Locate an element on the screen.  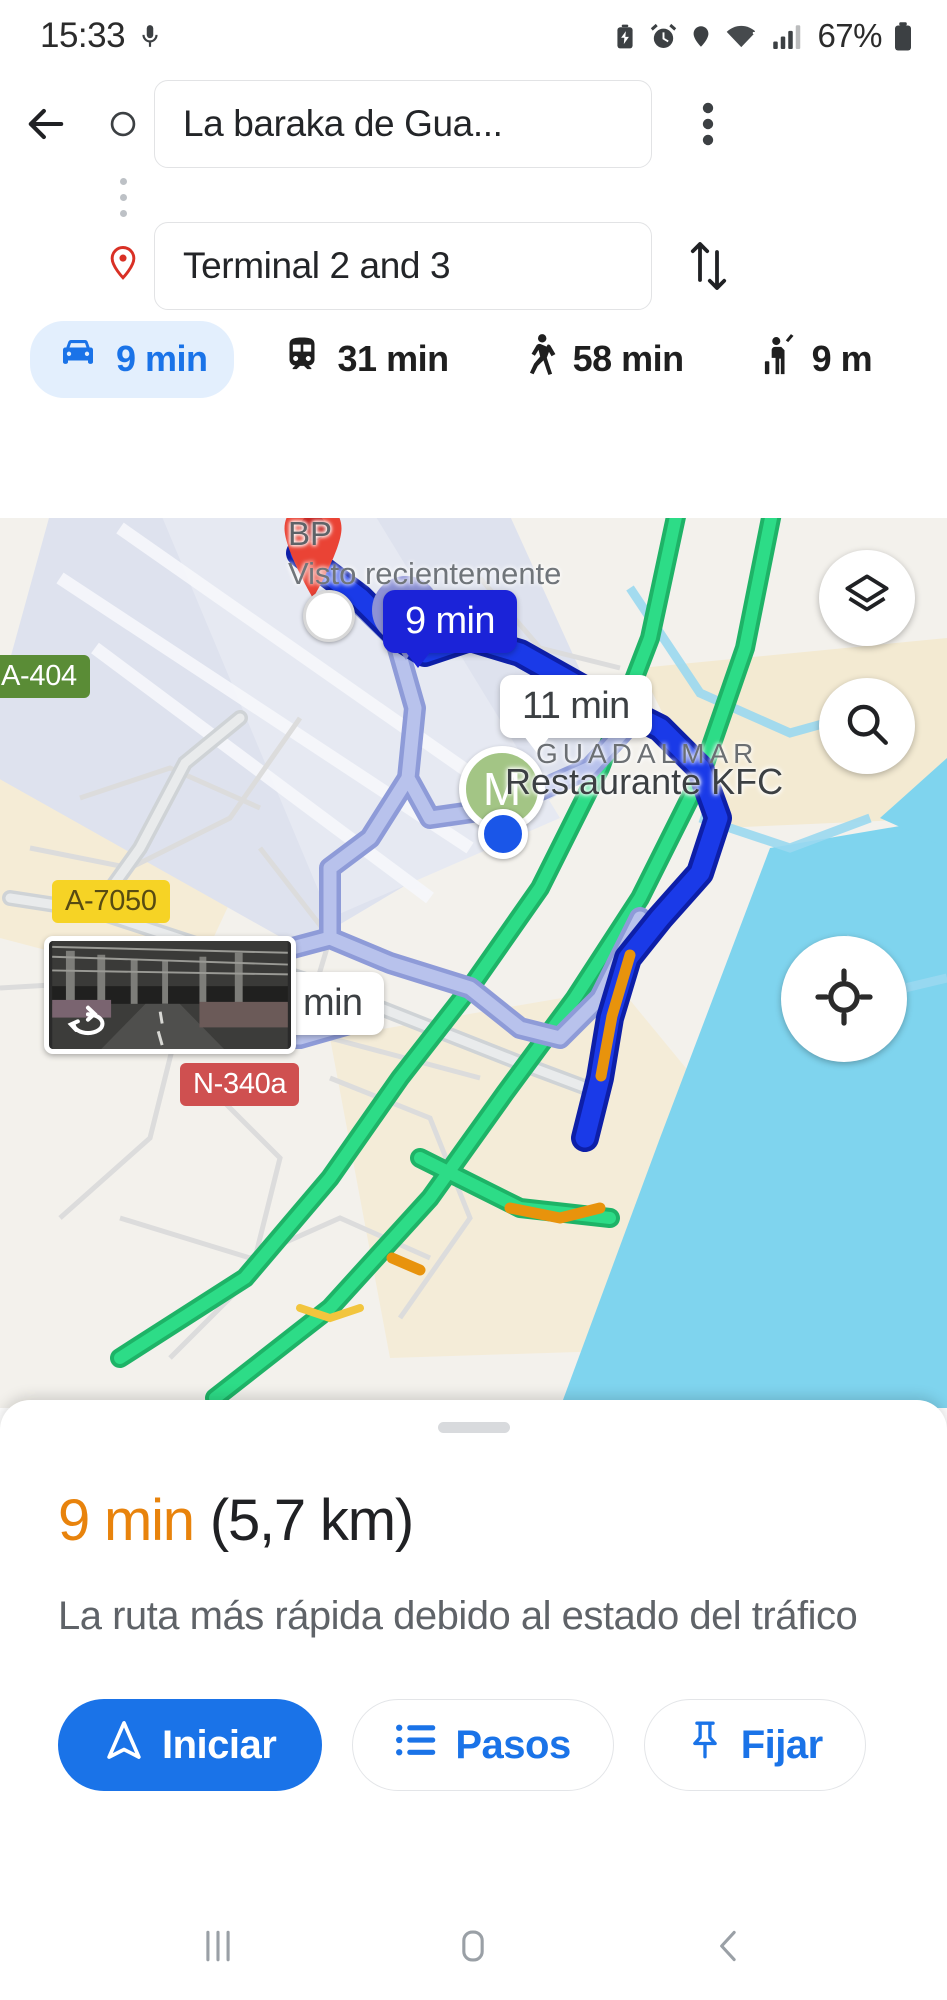
circle-origin-icon is located at coordinates (123, 124).